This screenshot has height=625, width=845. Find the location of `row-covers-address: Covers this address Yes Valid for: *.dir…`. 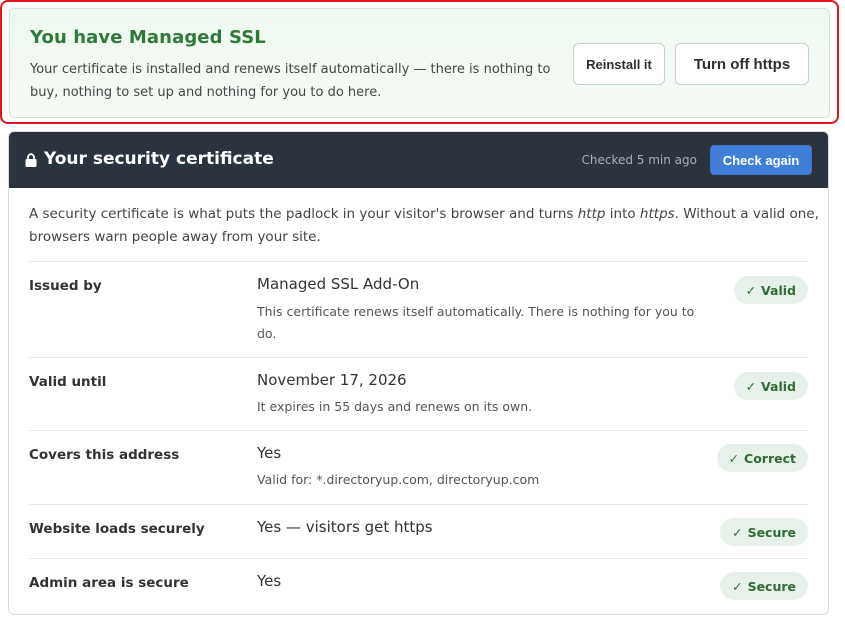

row-covers-address: Covers this address Yes Valid for: *.dir… is located at coordinates (418, 467).